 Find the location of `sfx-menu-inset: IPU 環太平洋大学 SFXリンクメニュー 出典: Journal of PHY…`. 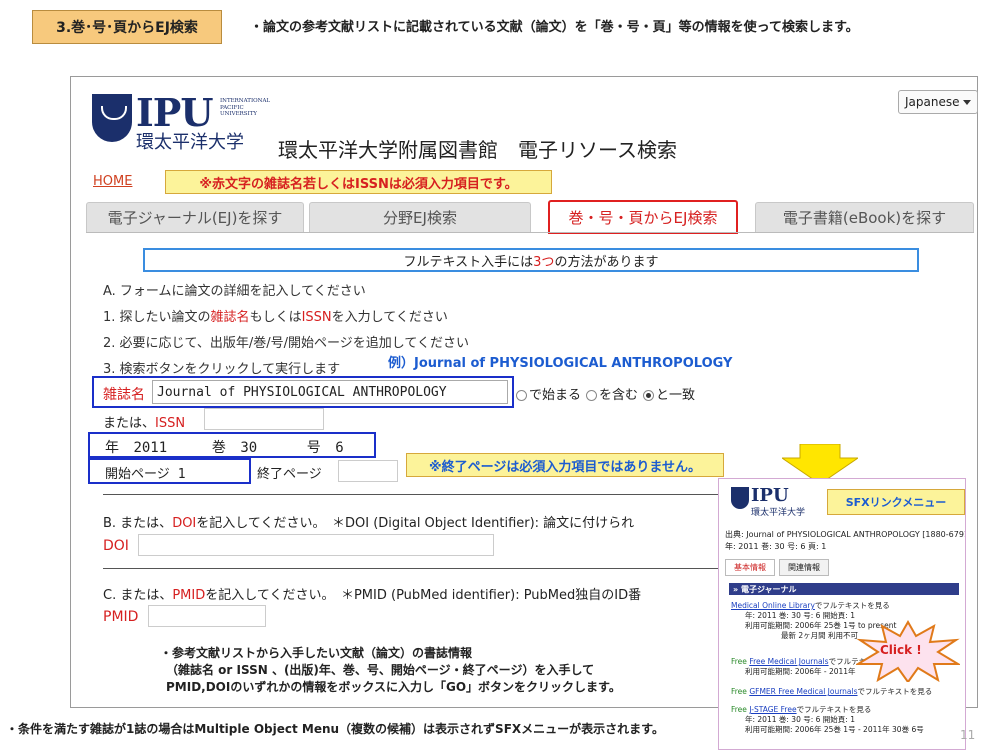

sfx-menu-inset: IPU 環太平洋大学 SFXリンクメニュー 出典: Journal of PHY… is located at coordinates (842, 614).